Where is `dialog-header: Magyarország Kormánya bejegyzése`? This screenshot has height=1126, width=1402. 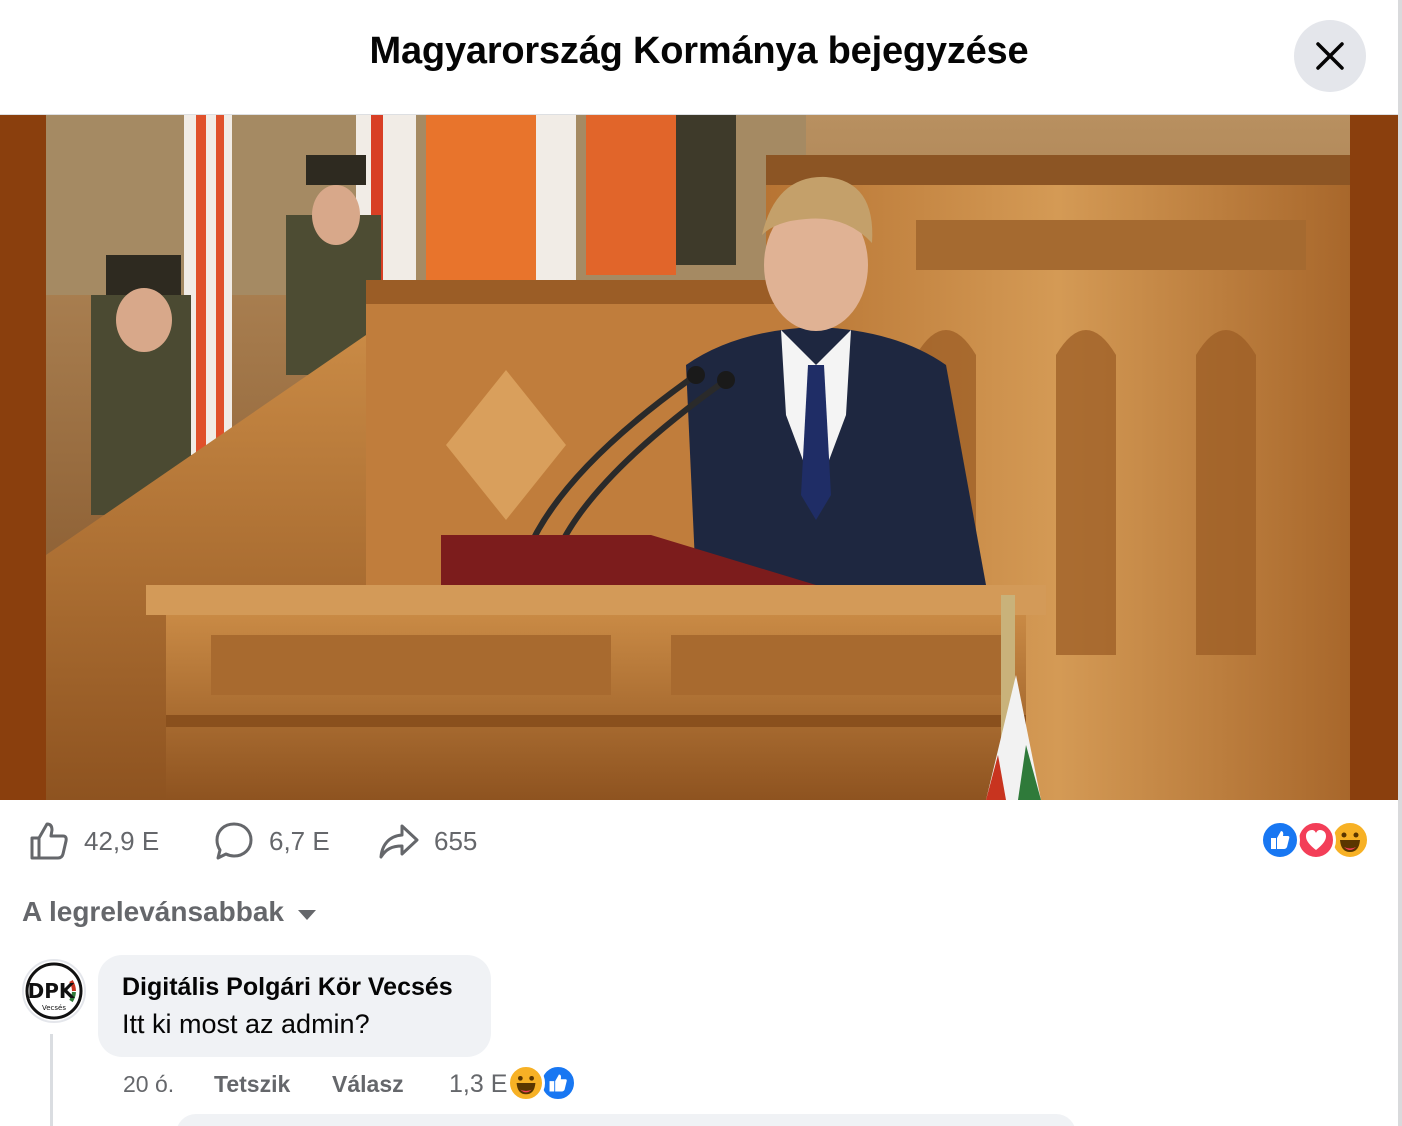
dialog-header: Magyarország Kormánya bejegyzése is located at coordinates (699, 57).